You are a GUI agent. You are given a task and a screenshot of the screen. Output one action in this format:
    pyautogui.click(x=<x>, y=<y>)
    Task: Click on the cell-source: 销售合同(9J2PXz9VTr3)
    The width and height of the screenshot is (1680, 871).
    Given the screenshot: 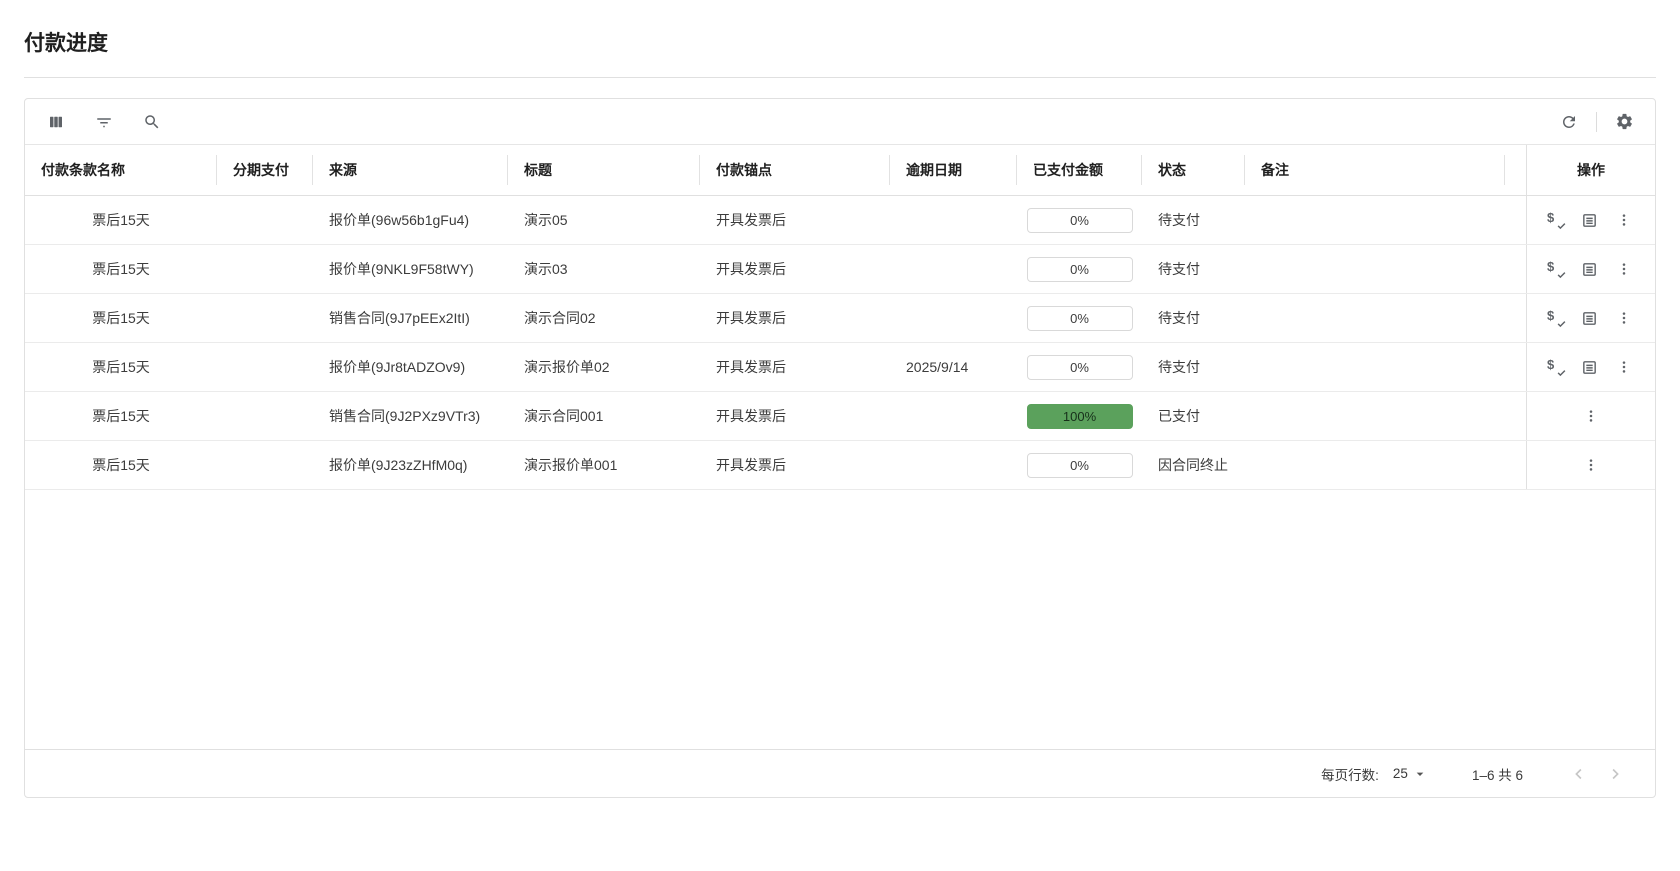 What is the action you would take?
    pyautogui.click(x=405, y=416)
    